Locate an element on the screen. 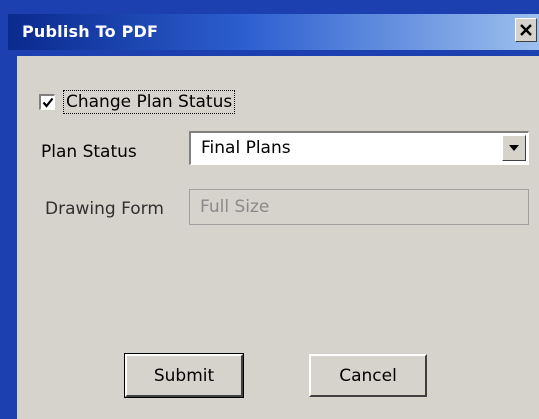  change-plan-status-checkbox is located at coordinates (47, 102).